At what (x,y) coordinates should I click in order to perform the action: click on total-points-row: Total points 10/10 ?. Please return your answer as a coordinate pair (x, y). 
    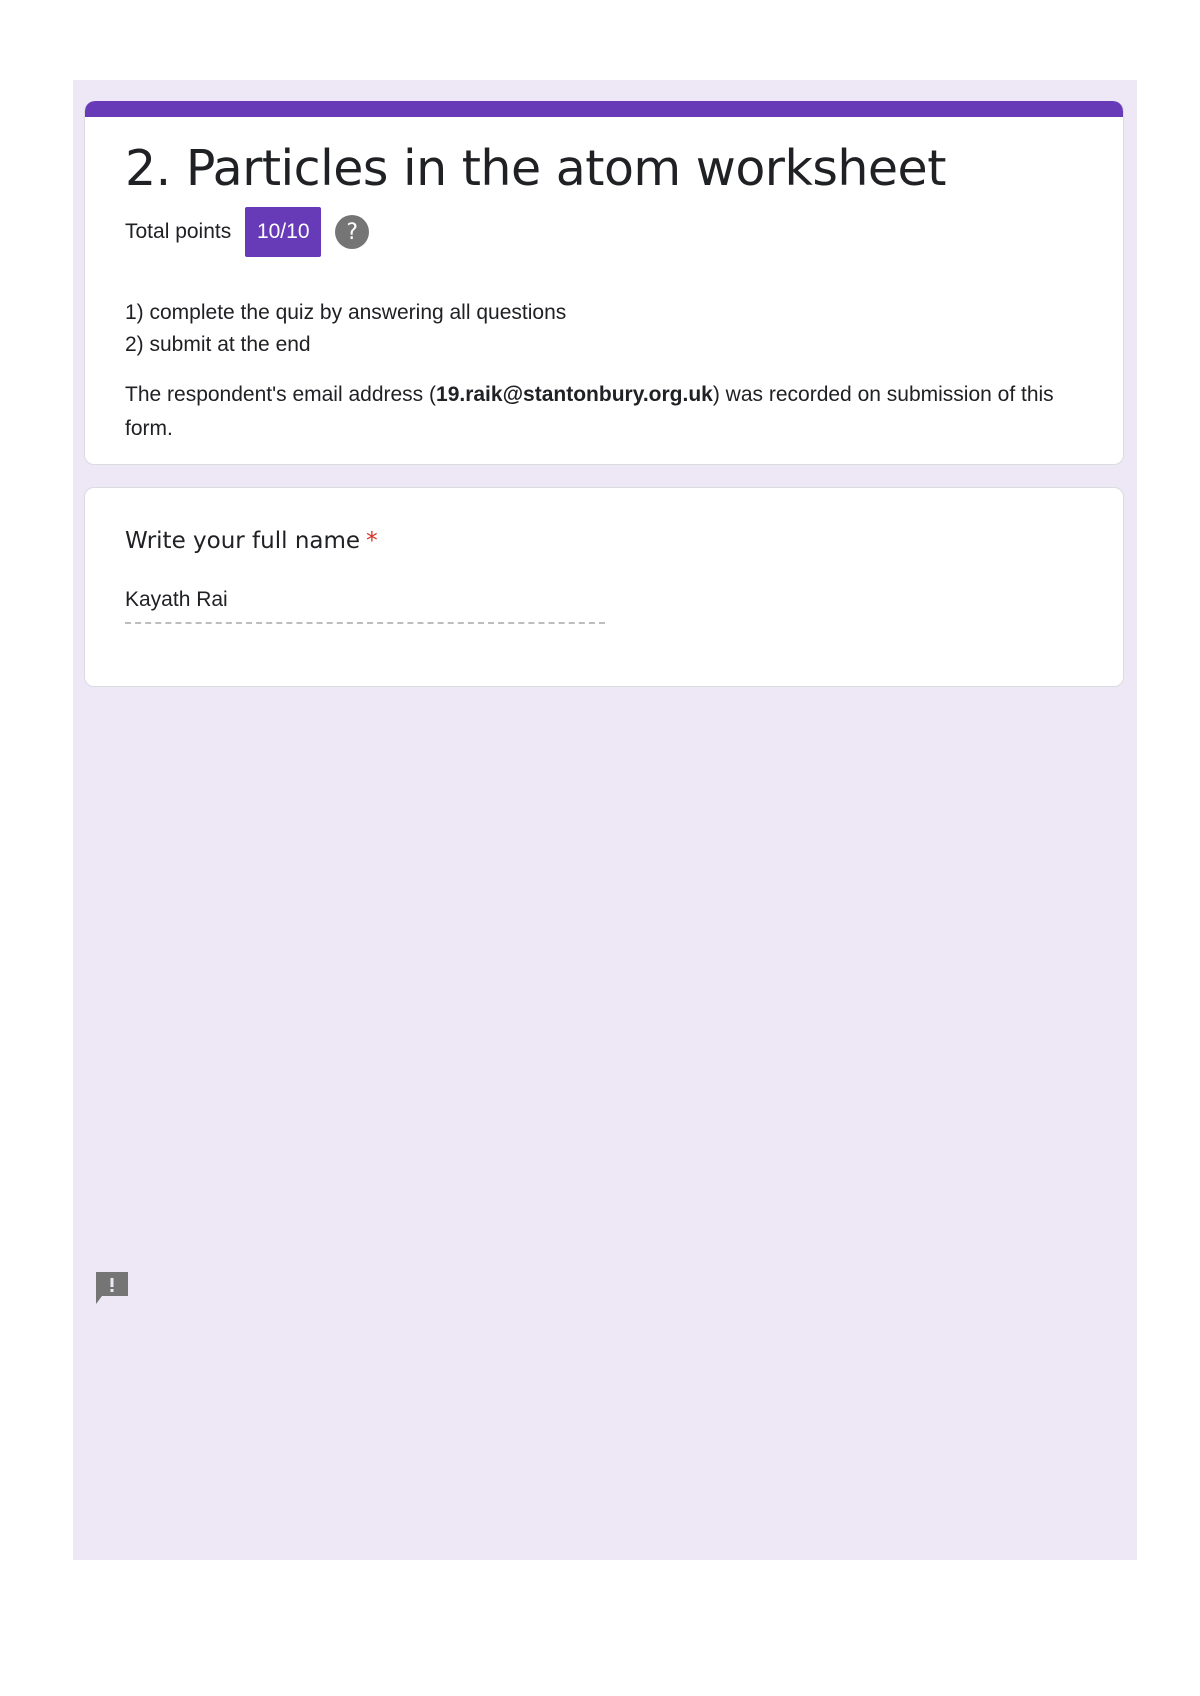
    Looking at the image, I should click on (247, 232).